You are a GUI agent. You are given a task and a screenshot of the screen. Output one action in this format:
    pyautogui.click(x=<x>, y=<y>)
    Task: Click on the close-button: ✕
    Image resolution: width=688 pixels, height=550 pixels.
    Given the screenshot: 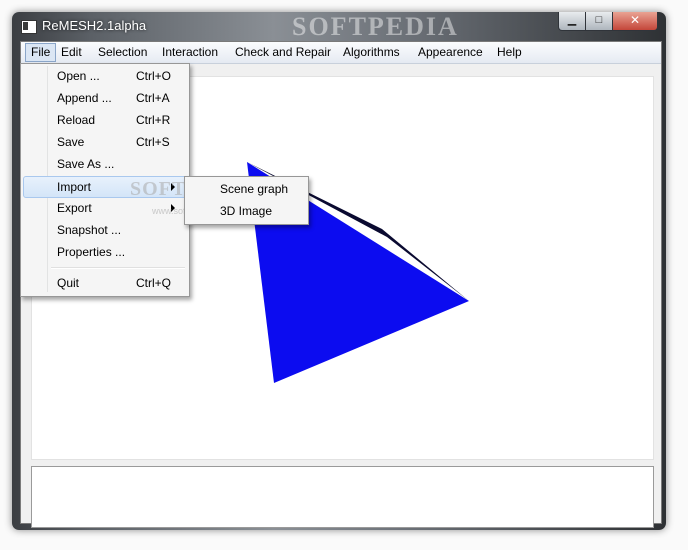 What is the action you would take?
    pyautogui.click(x=635, y=21)
    